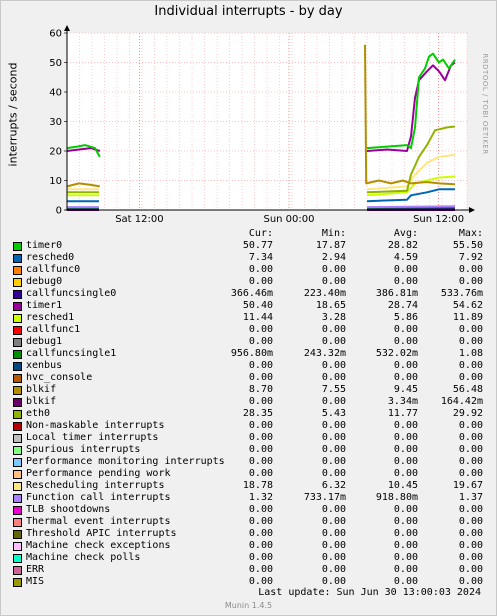 This screenshot has width=497, height=616. I want to click on legend-label: Rescheduling interrupts, so click(95, 485).